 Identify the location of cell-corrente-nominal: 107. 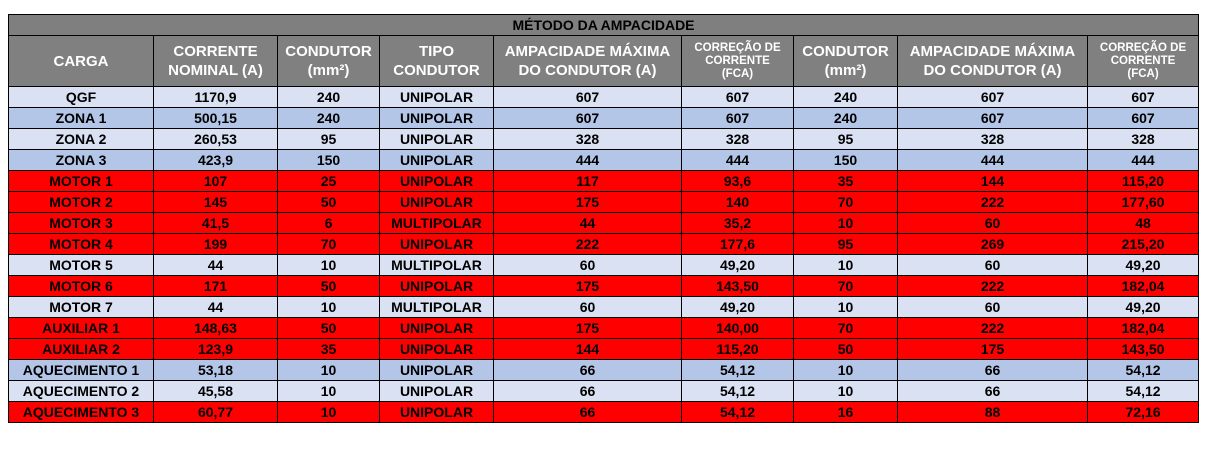
(215, 181).